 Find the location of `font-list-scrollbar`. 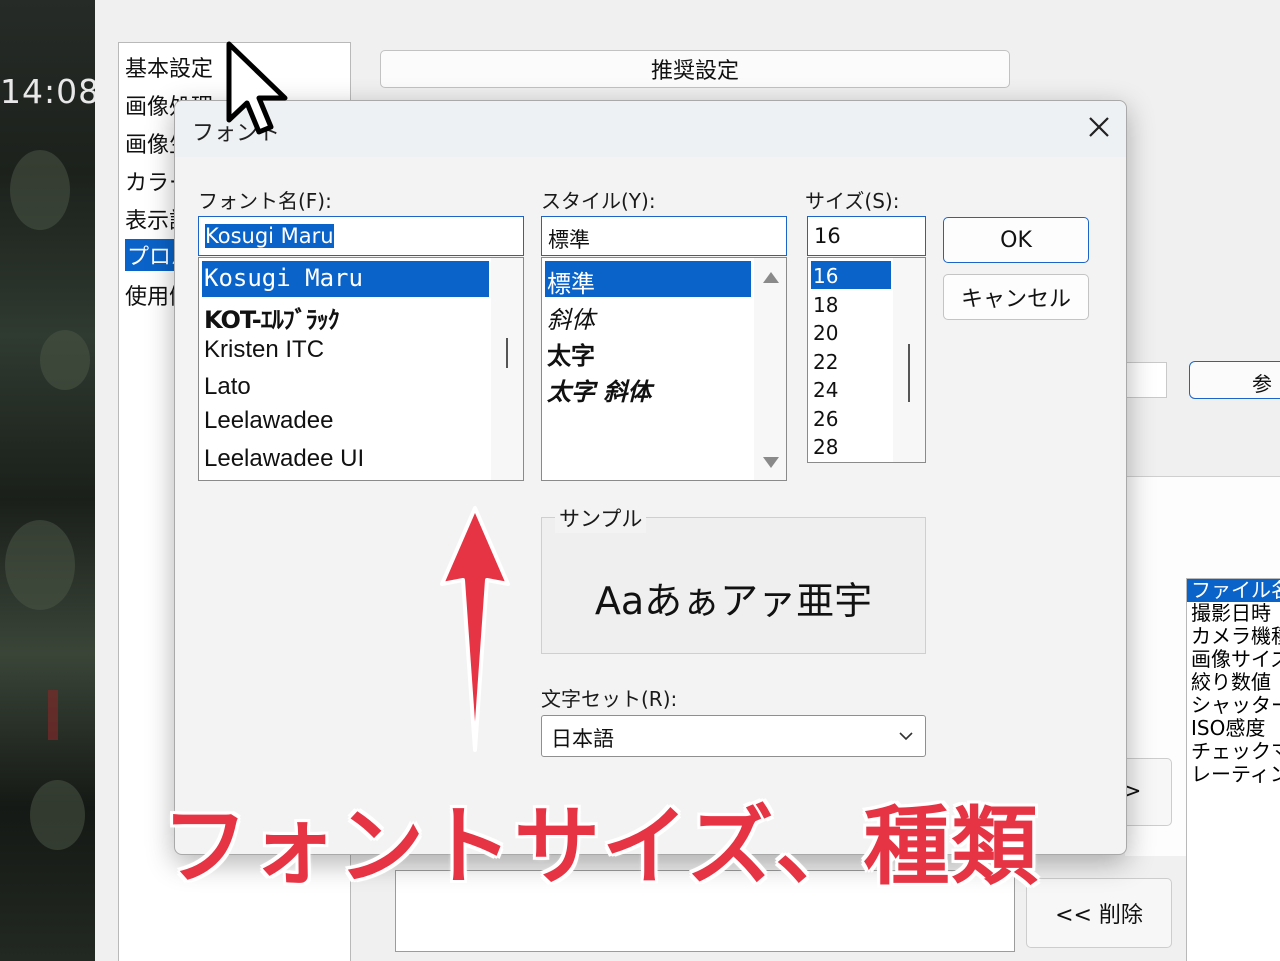

font-list-scrollbar is located at coordinates (507, 369).